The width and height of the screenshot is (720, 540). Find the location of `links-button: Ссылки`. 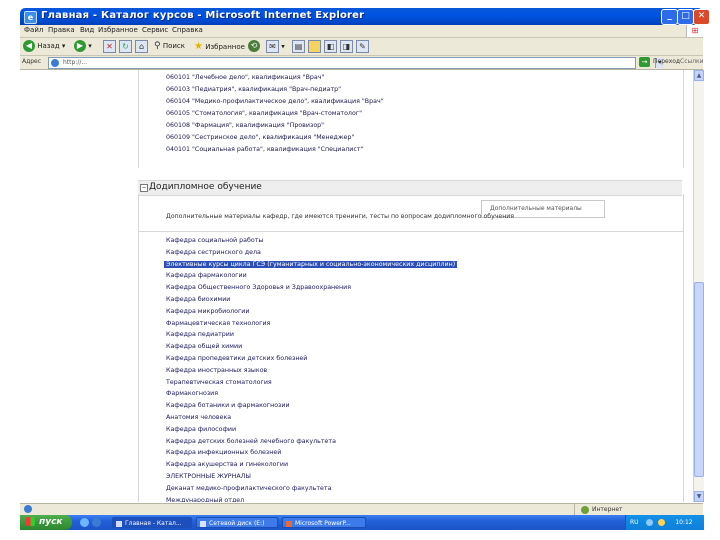

links-button: Ссылки is located at coordinates (692, 61).